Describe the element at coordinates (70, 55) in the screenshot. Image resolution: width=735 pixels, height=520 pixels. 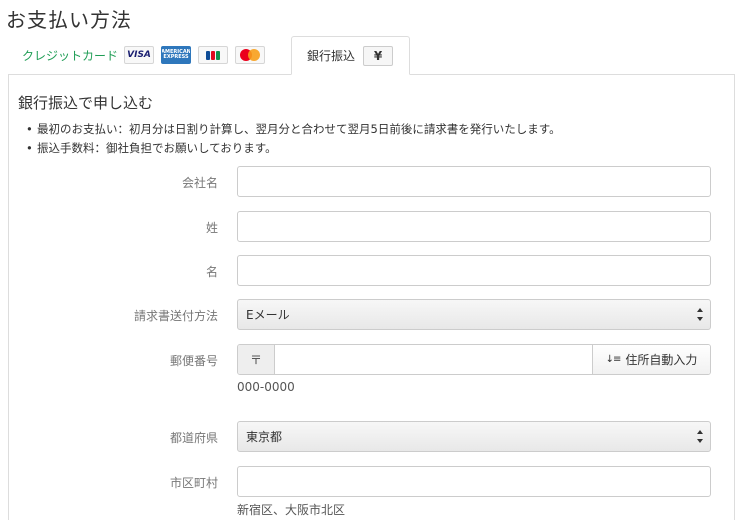
I see `tab-credit-card-label: クレジットカード` at that location.